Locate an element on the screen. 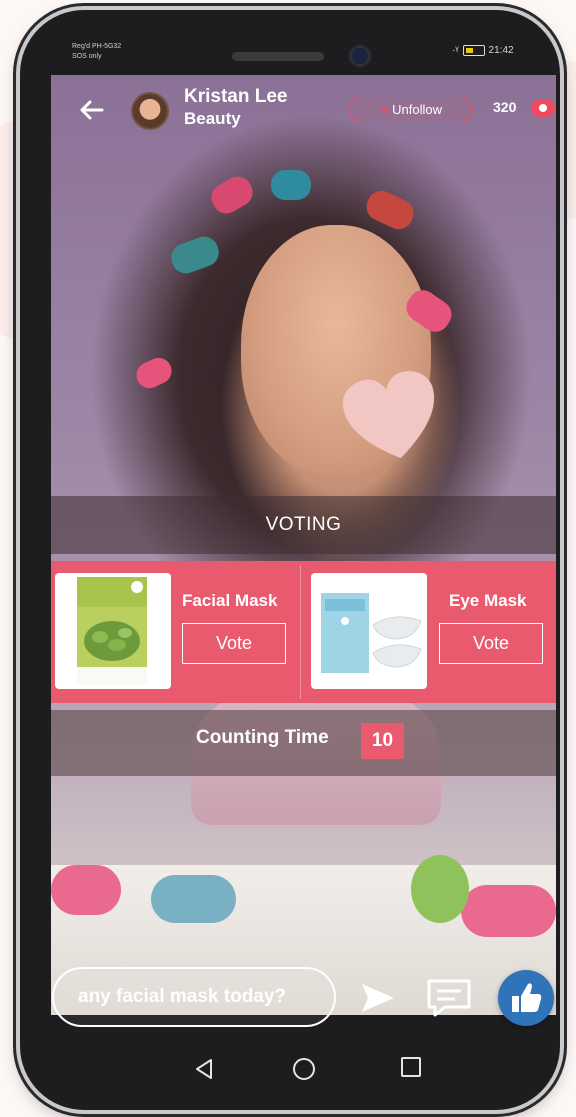 Image resolution: width=576 pixels, height=1117 pixels. eye-mask-image is located at coordinates (369, 631).